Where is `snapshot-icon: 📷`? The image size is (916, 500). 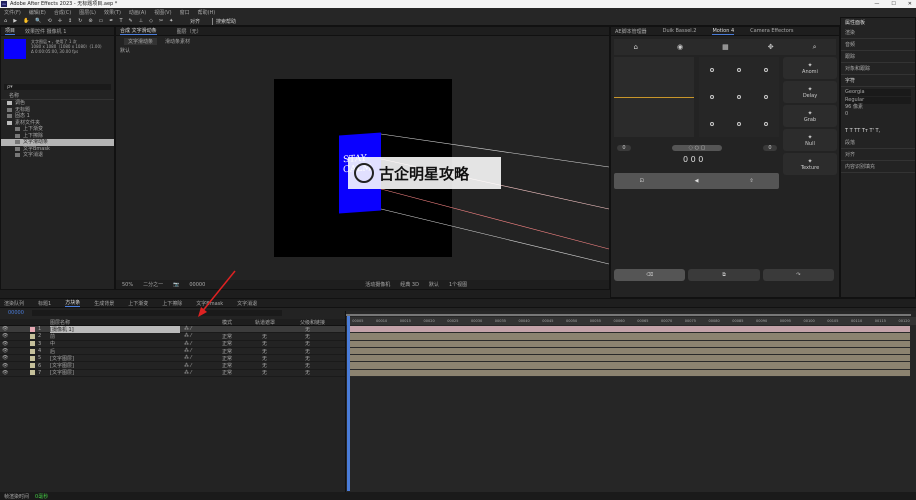
snapshot-icon: 📷 is located at coordinates (176, 285).